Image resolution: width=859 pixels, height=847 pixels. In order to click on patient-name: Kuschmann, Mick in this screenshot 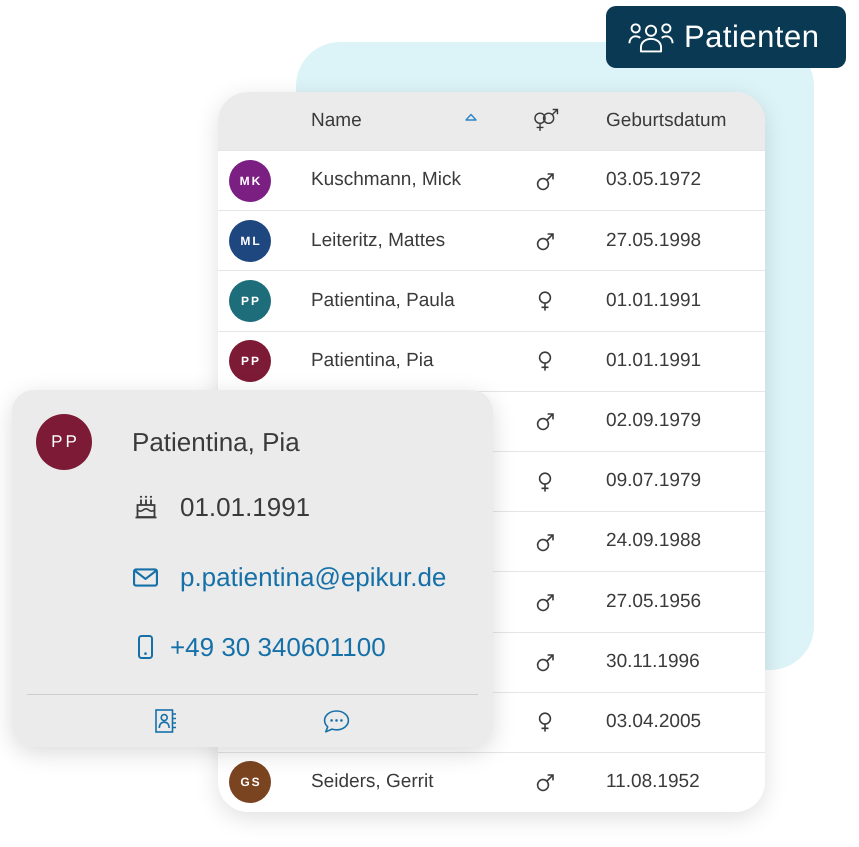, I will do `click(386, 180)`.